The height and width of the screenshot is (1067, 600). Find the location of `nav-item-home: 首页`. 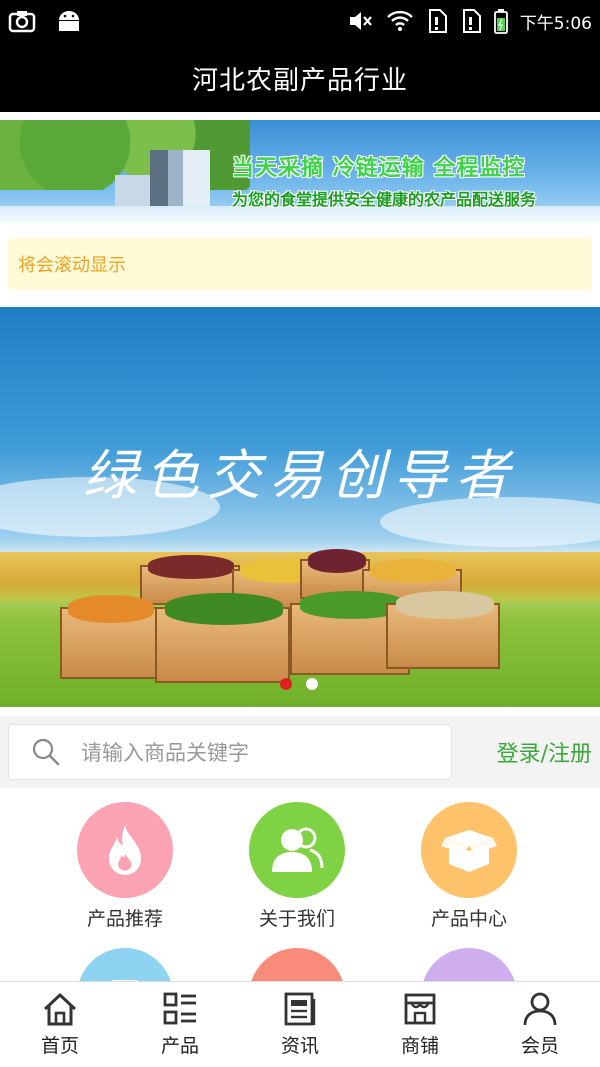

nav-item-home: 首页 is located at coordinates (60, 1024).